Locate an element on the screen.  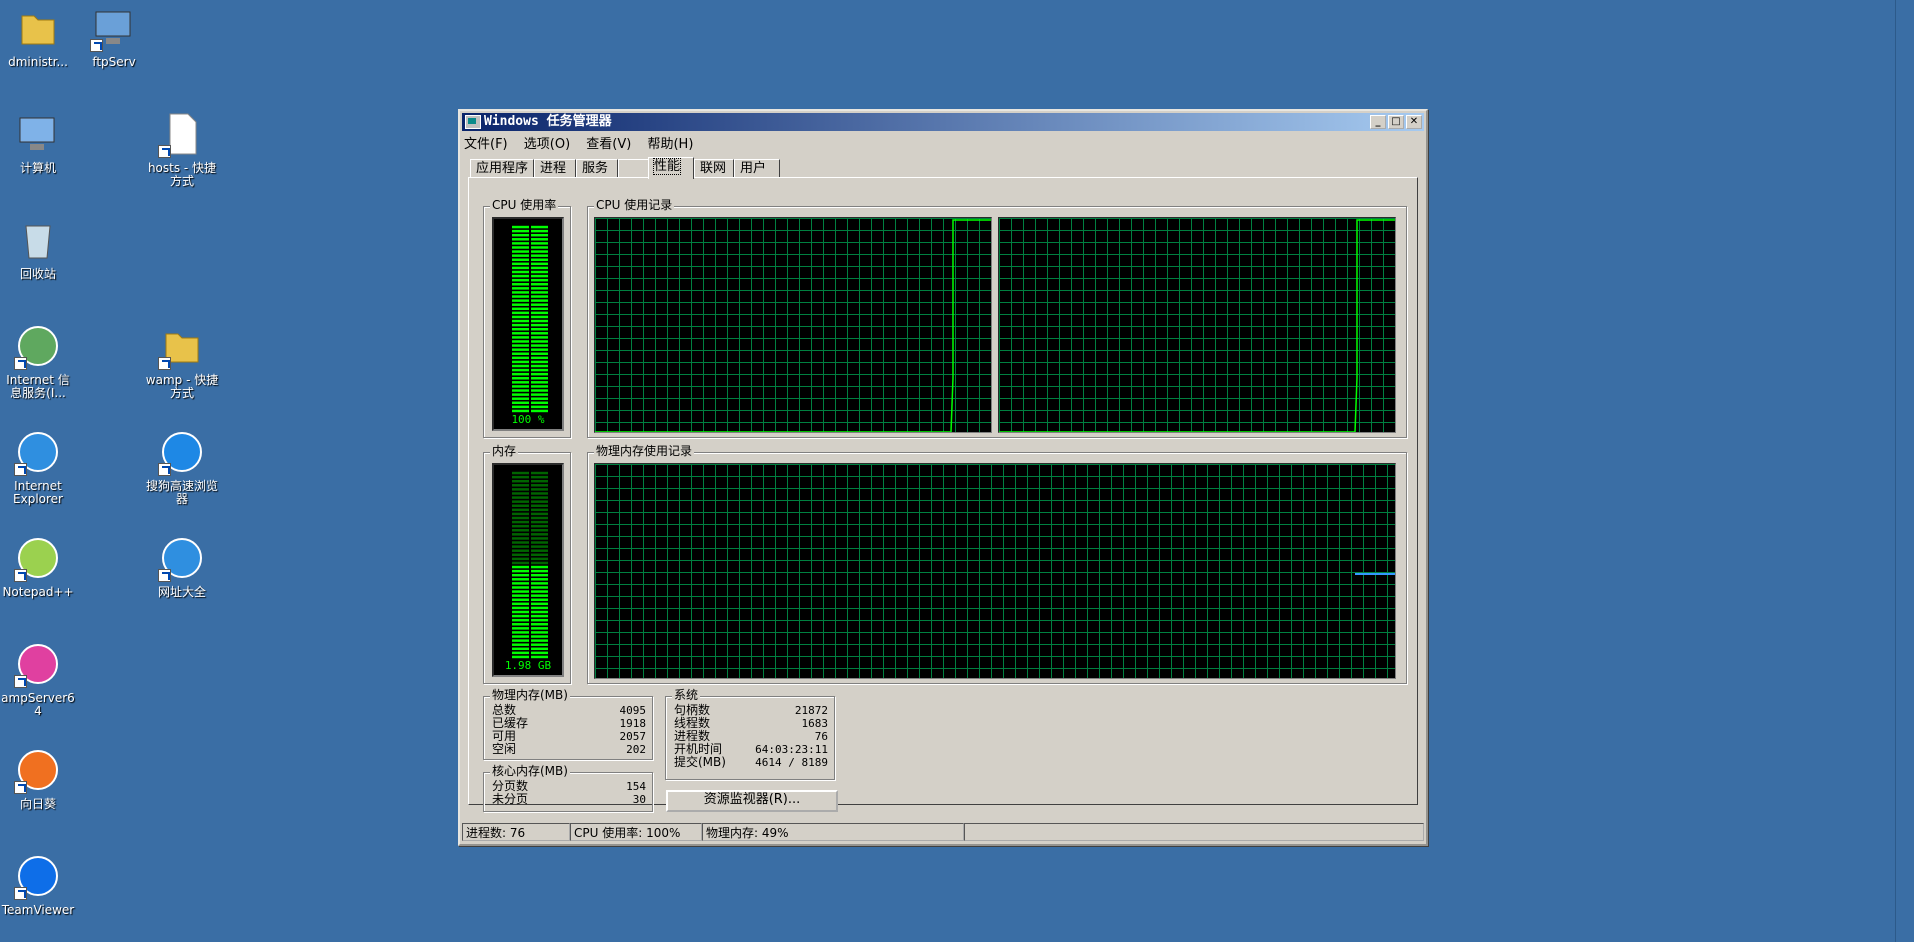
desktop-icon: Internet Explorer is located at coordinates (38, 467).